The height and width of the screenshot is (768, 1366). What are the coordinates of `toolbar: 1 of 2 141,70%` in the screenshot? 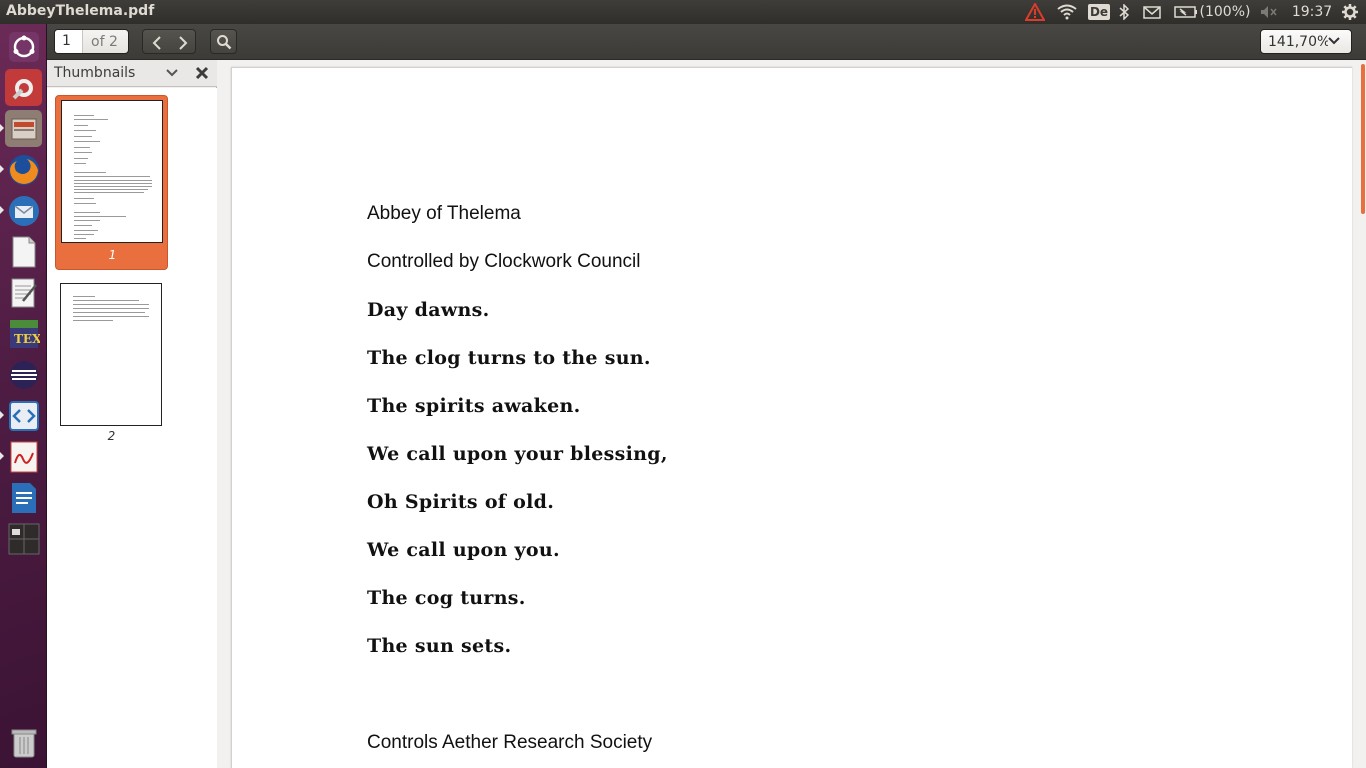 It's located at (706, 42).